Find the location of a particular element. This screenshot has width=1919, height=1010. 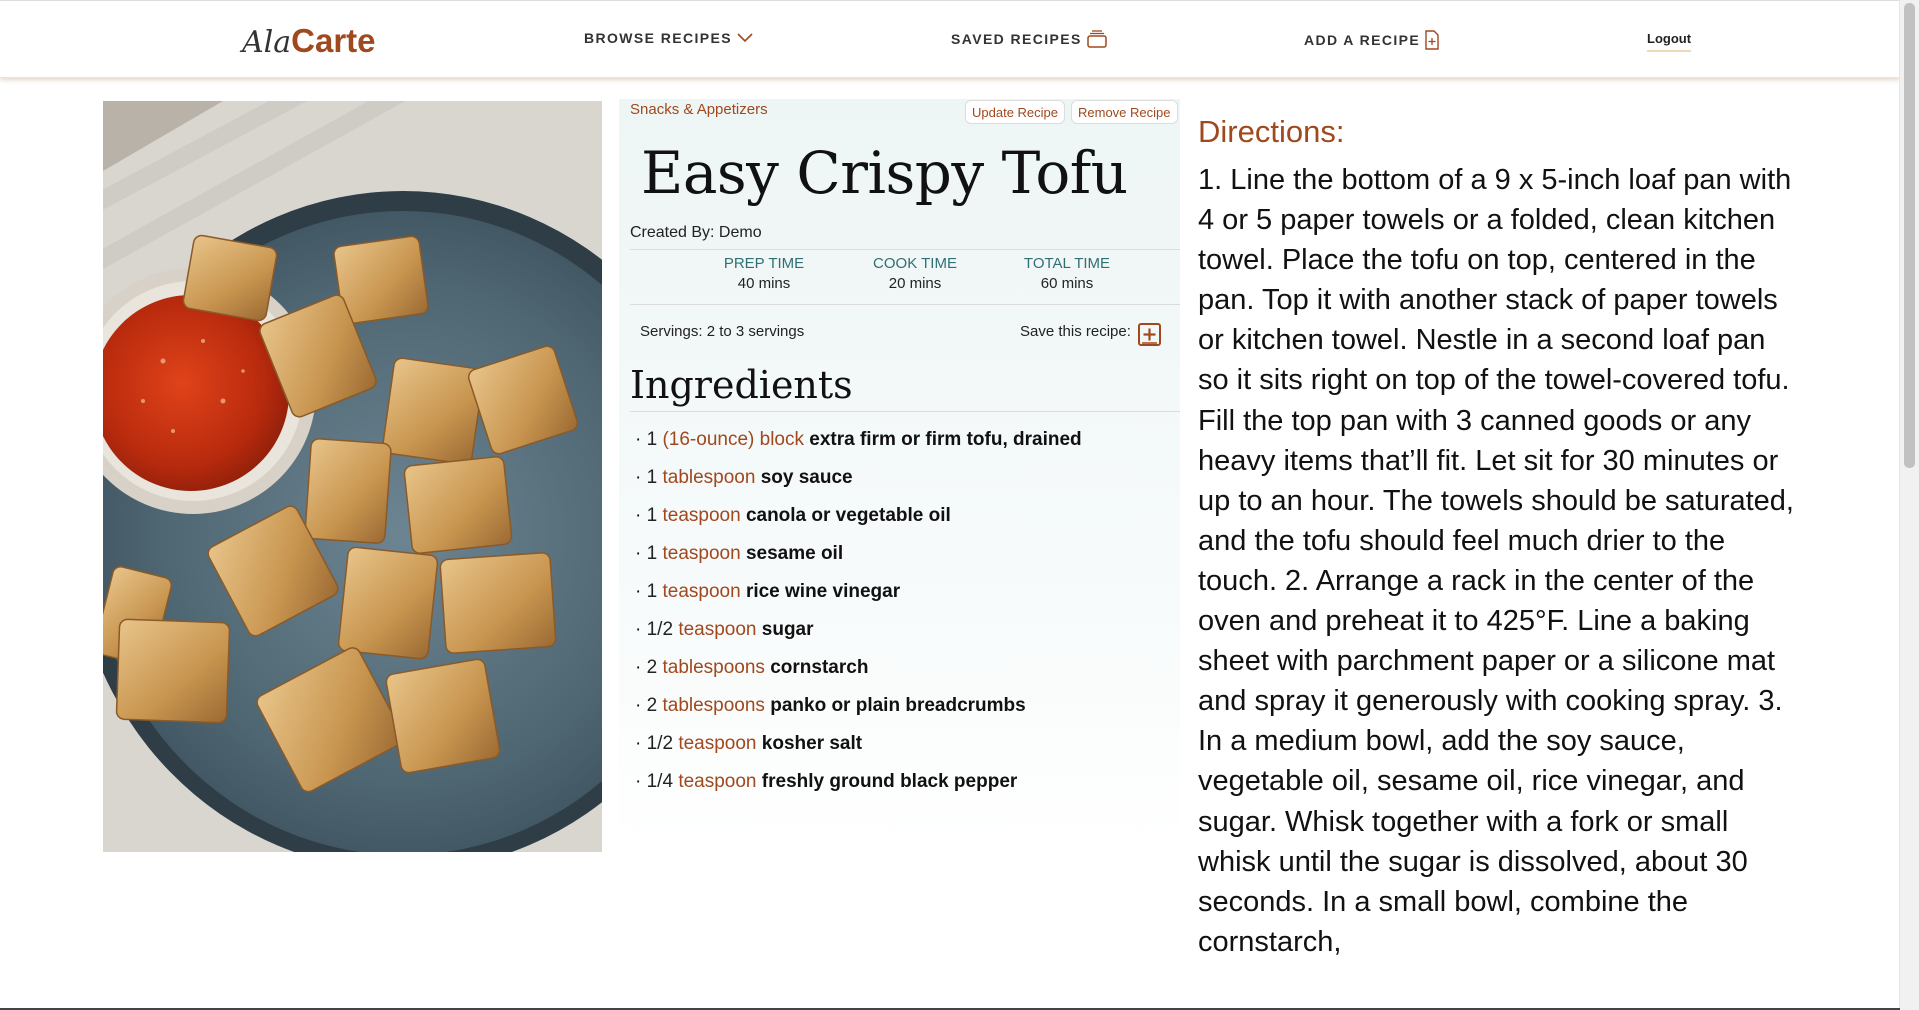

saved-recipes-label: SAVED RECIPES is located at coordinates (1016, 39).